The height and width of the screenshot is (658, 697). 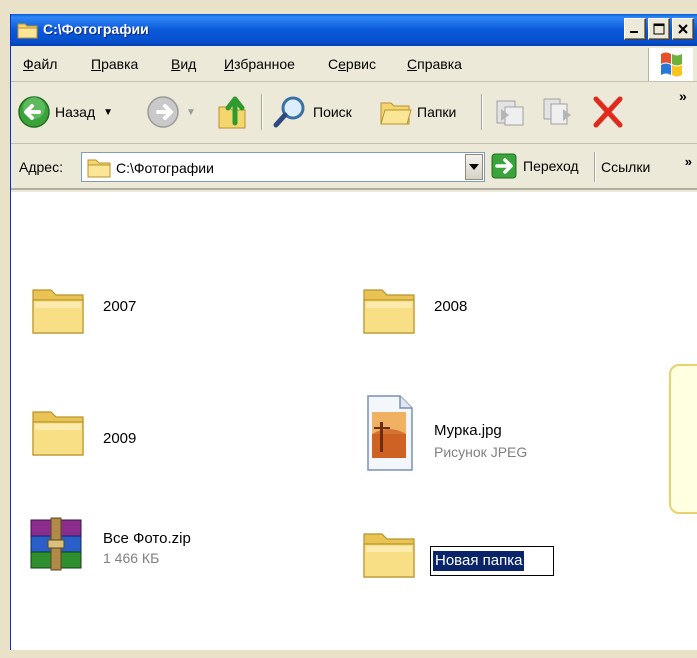 I want to click on back-button: Назад ▼, so click(x=65, y=112).